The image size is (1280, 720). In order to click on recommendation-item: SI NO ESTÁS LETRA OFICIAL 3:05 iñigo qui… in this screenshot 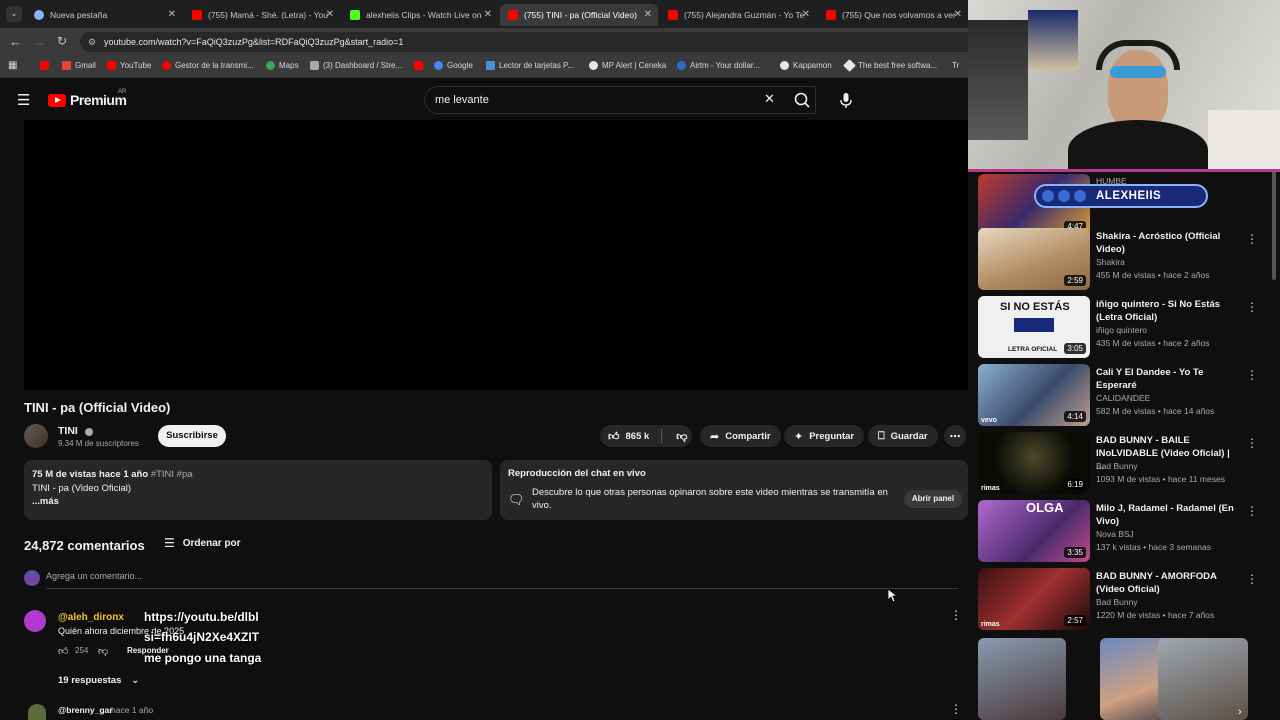, I will do `click(1123, 328)`.